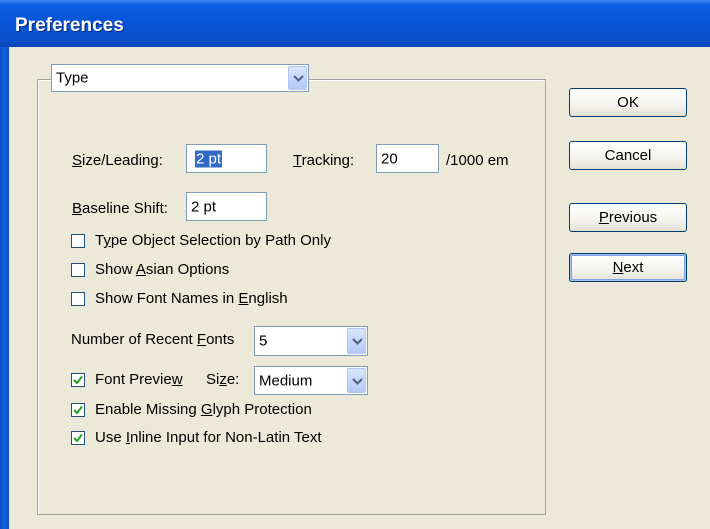 The height and width of the screenshot is (529, 710). What do you see at coordinates (120, 208) in the screenshot?
I see `baseline-shift-label: Baseline Shift:` at bounding box center [120, 208].